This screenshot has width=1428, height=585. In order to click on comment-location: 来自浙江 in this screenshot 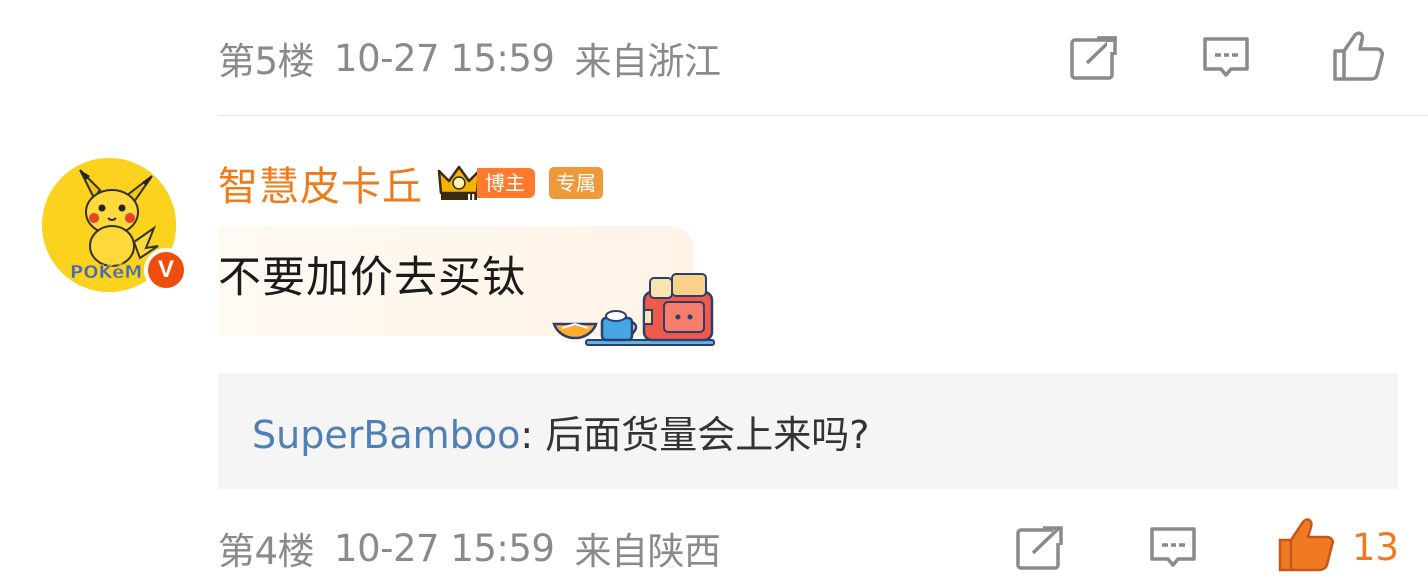, I will do `click(647, 61)`.